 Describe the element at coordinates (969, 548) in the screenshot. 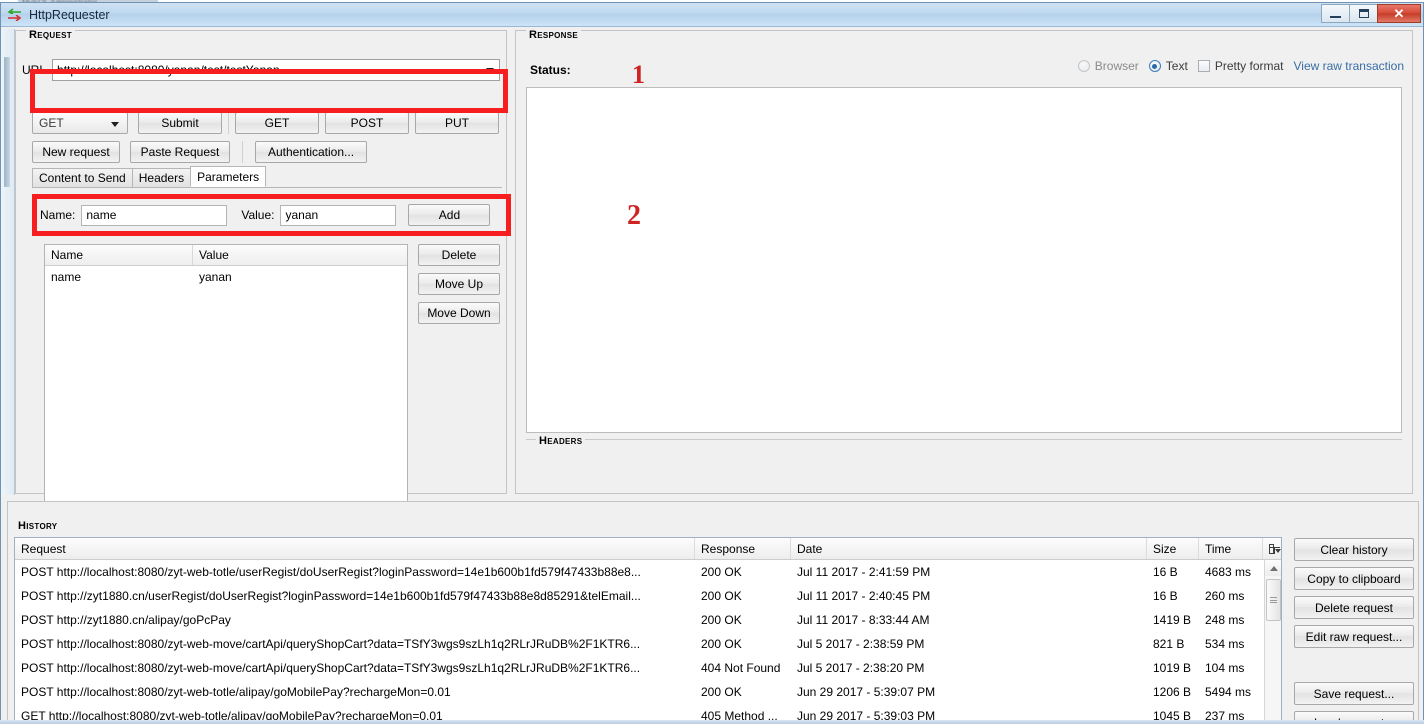

I see `column-header-date: Date` at that location.